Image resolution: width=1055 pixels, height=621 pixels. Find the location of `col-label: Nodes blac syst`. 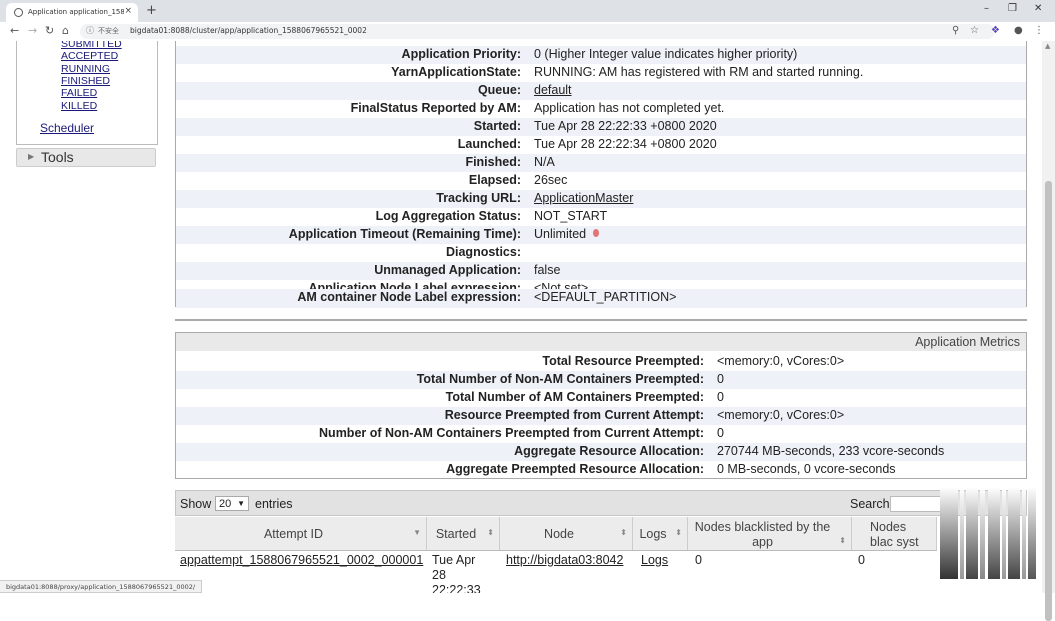

col-label: Nodes blac syst is located at coordinates (894, 534).